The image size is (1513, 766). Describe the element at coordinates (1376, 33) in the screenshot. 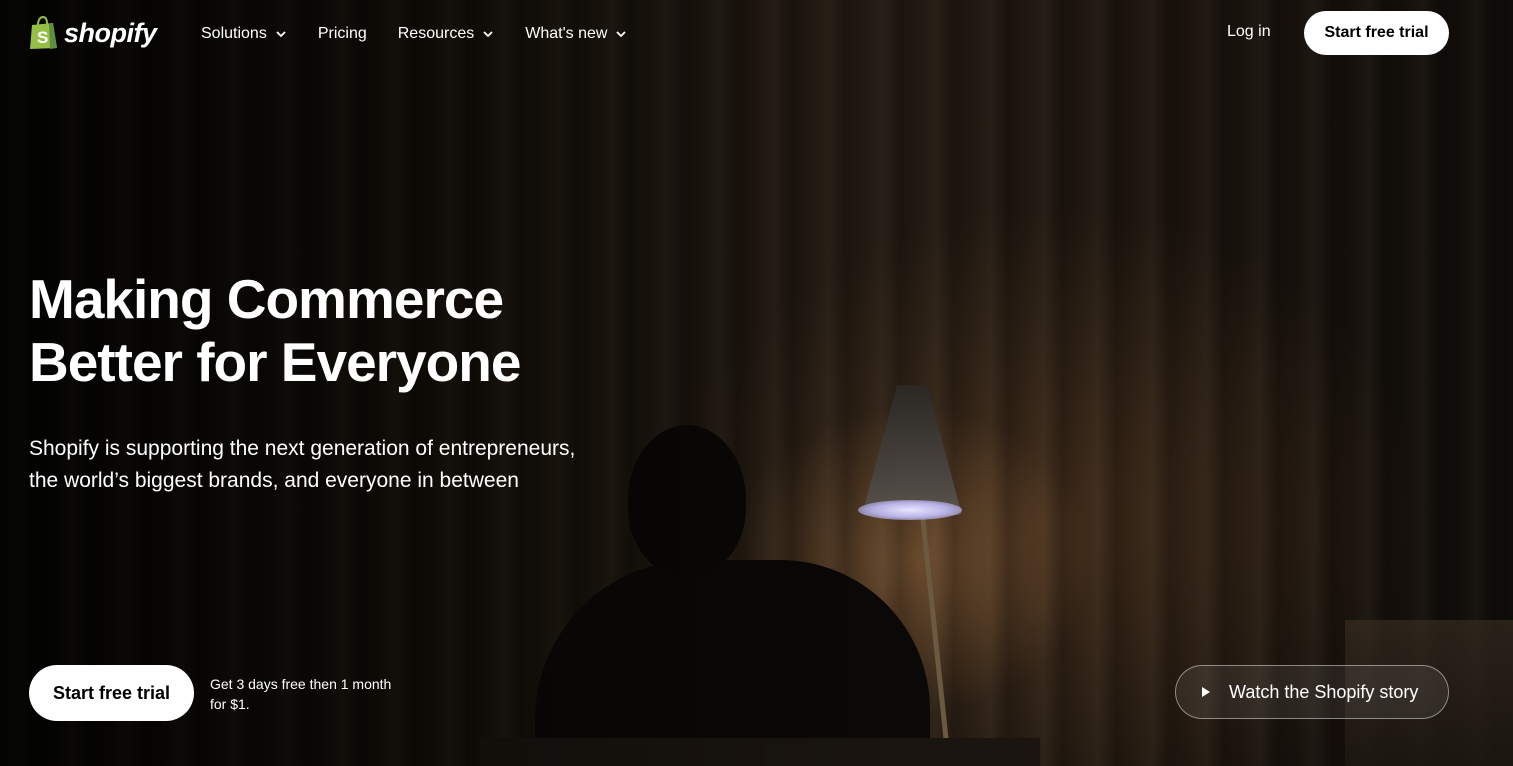

I see `start-free-trial-nav-button: Start free trial` at that location.